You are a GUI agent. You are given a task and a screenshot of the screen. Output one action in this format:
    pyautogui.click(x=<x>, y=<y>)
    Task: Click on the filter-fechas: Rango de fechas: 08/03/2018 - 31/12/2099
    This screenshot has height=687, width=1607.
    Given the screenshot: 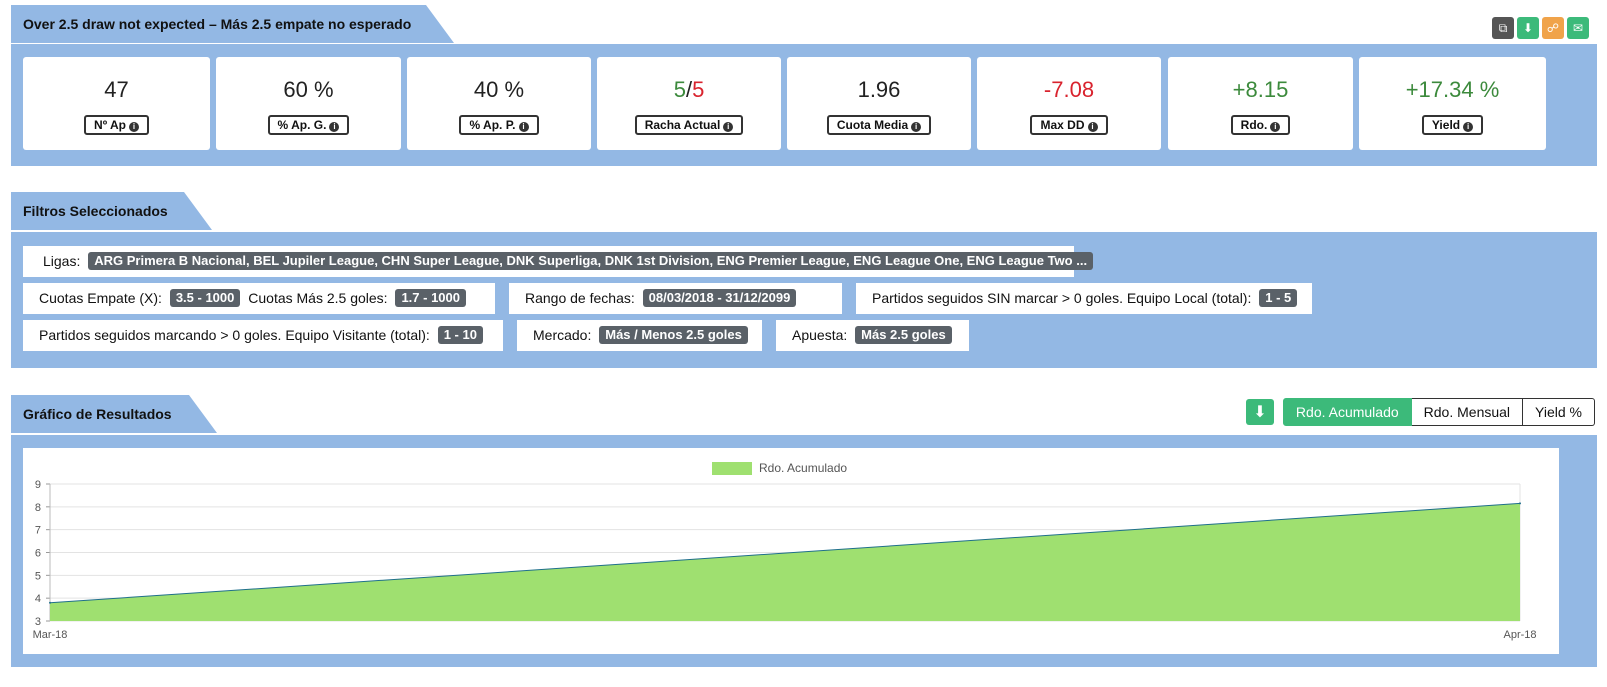 What is the action you would take?
    pyautogui.click(x=675, y=298)
    